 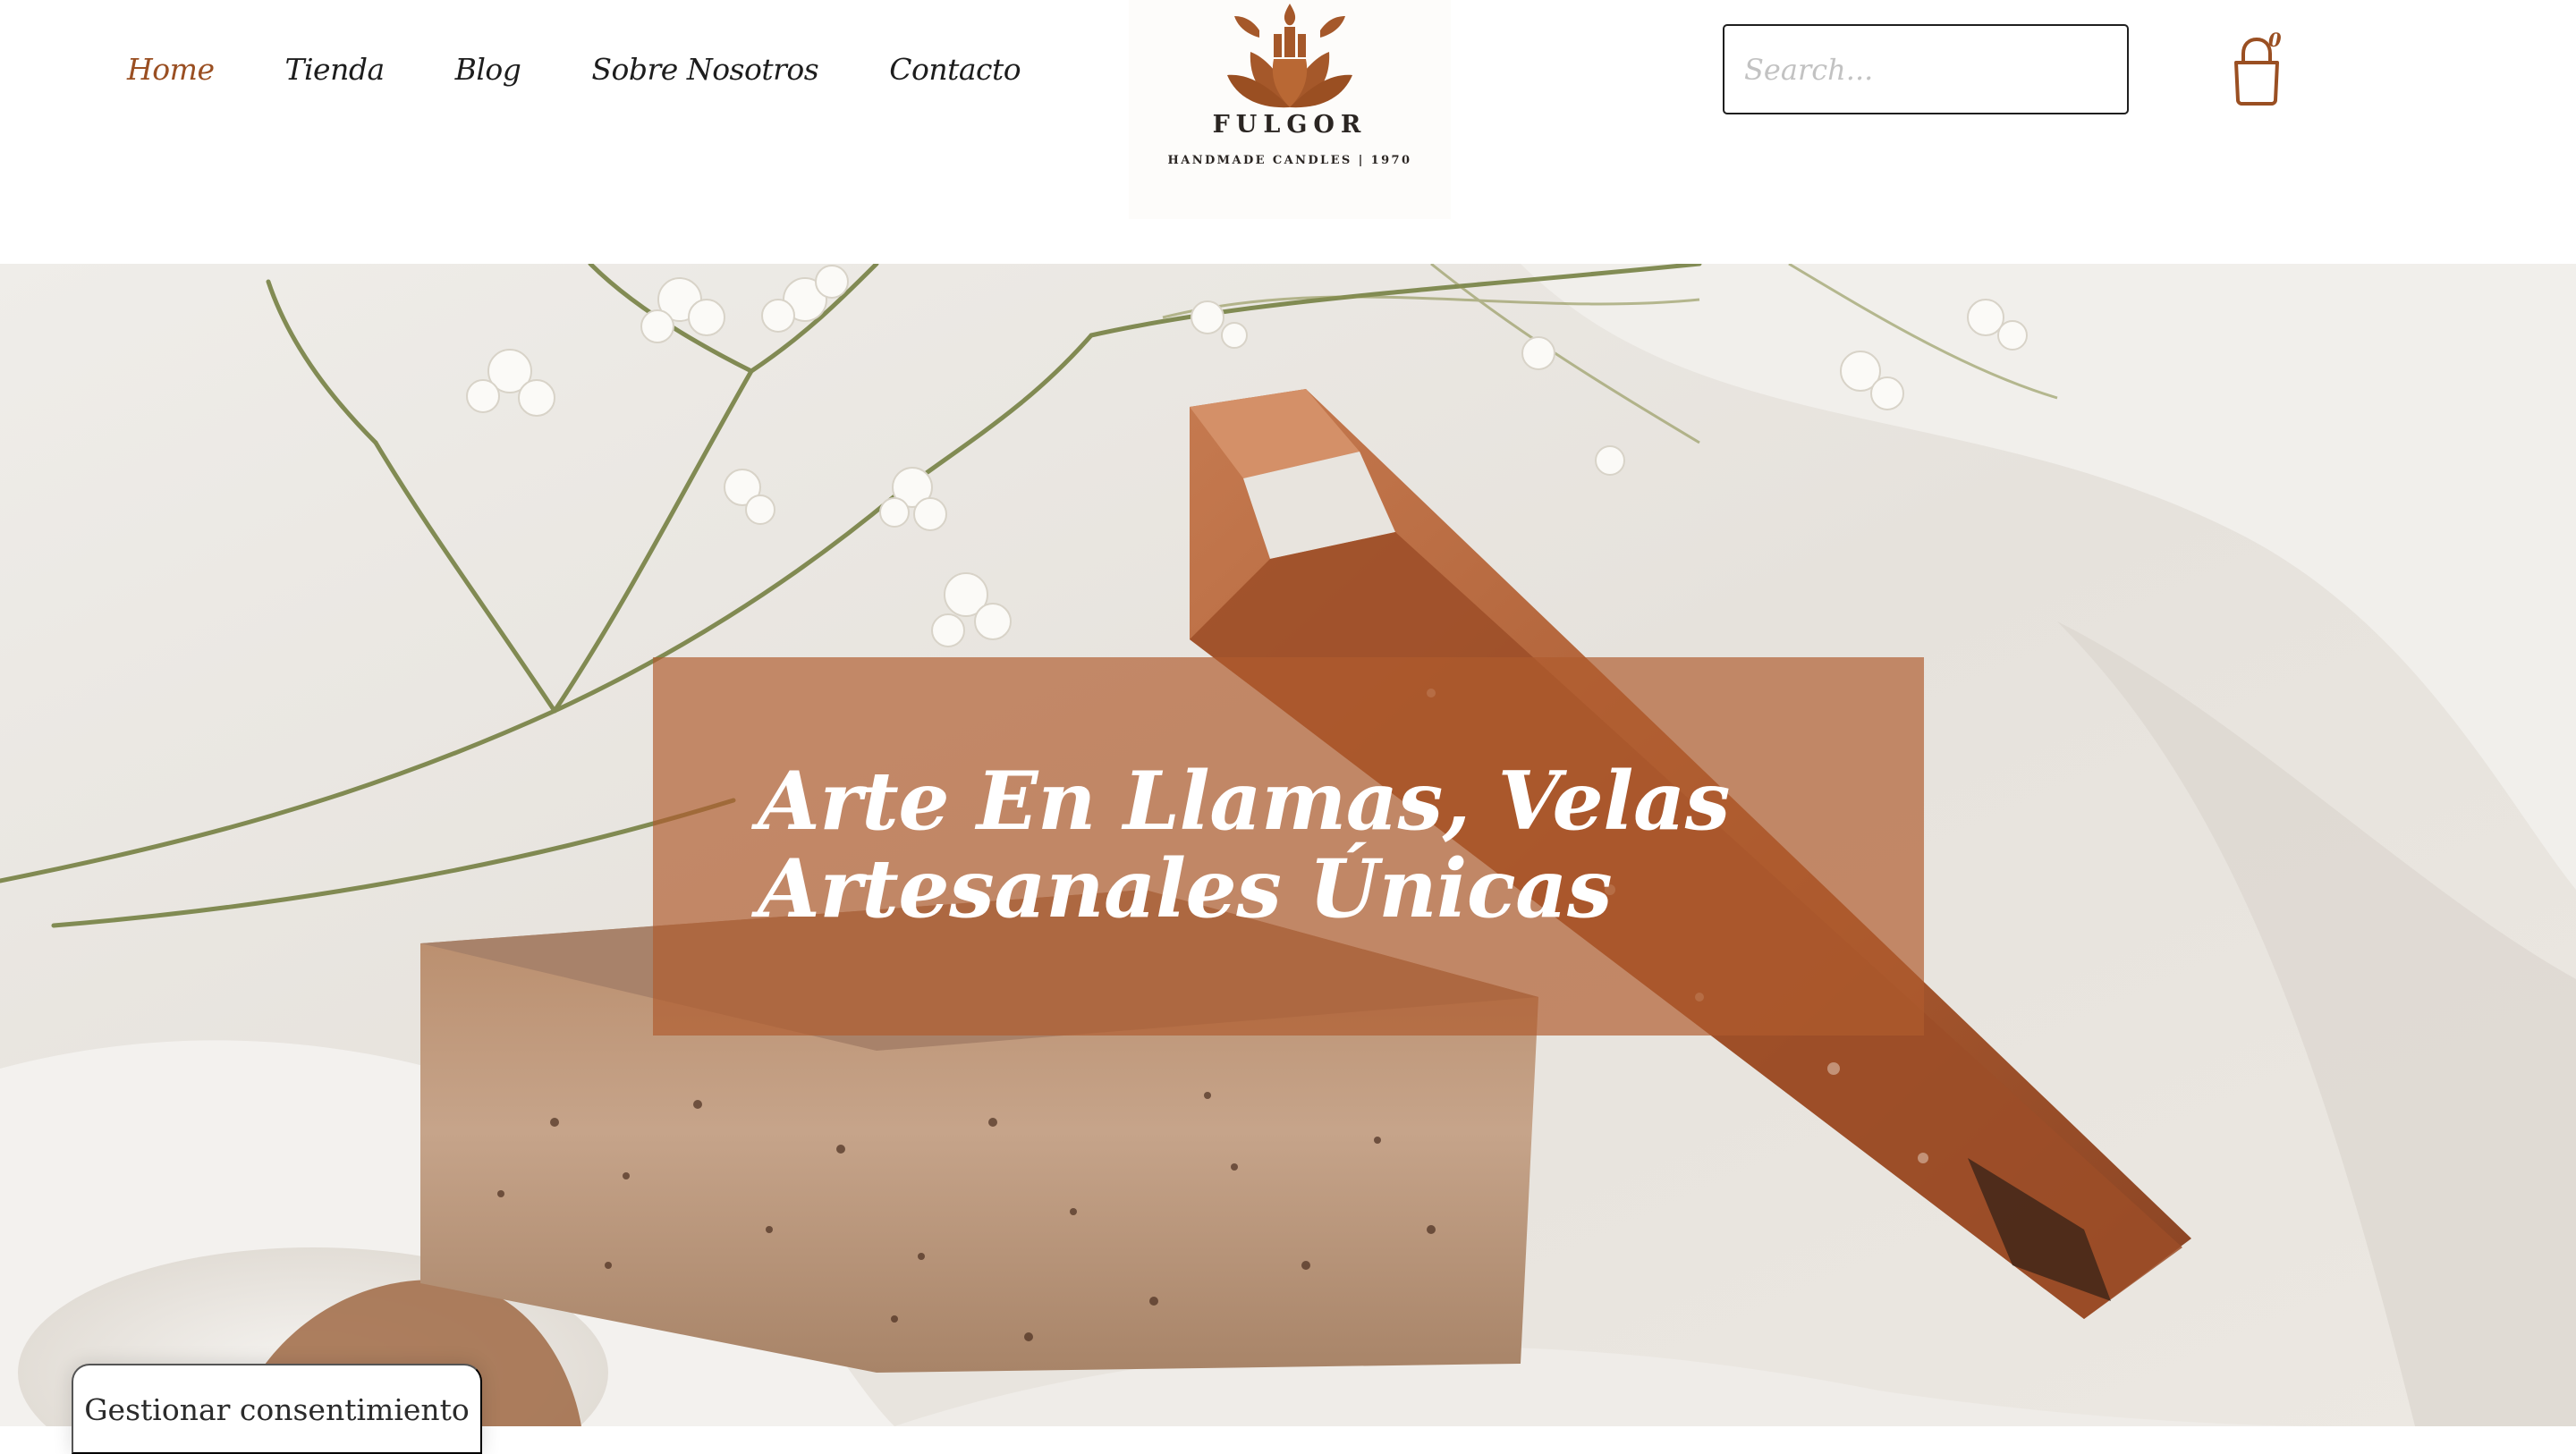 I want to click on nav-sobre-nosotros: Sobre Nosotros, so click(x=704, y=69).